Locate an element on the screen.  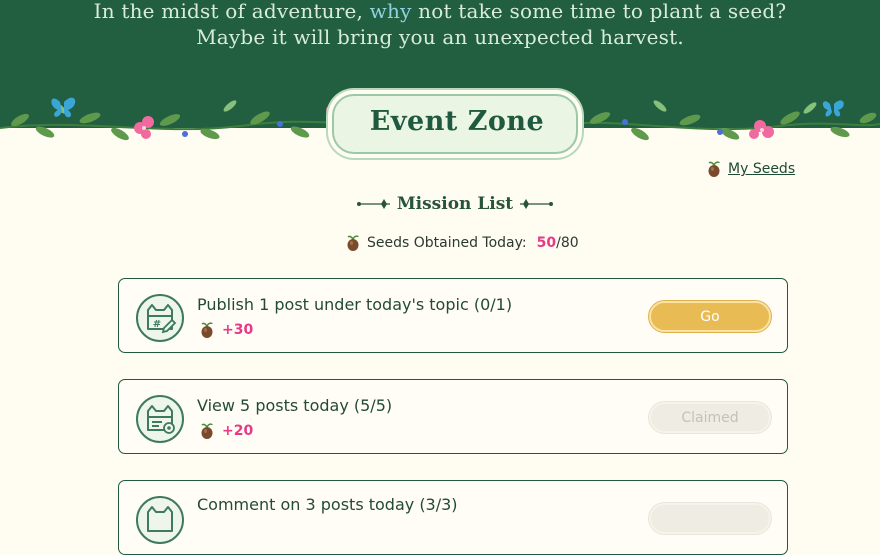
task-reward: +30 is located at coordinates (226, 330).